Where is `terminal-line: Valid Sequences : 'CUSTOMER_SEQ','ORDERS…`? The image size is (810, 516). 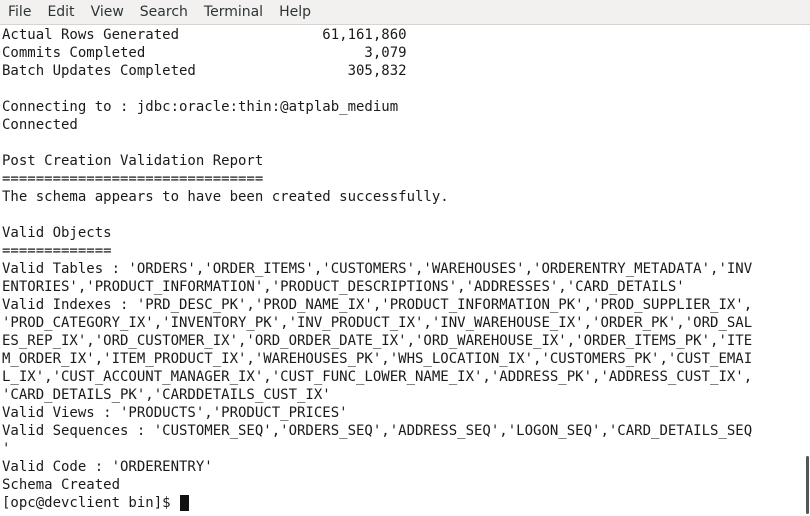 terminal-line: Valid Sequences : 'CUSTOMER_SEQ','ORDERS… is located at coordinates (377, 431).